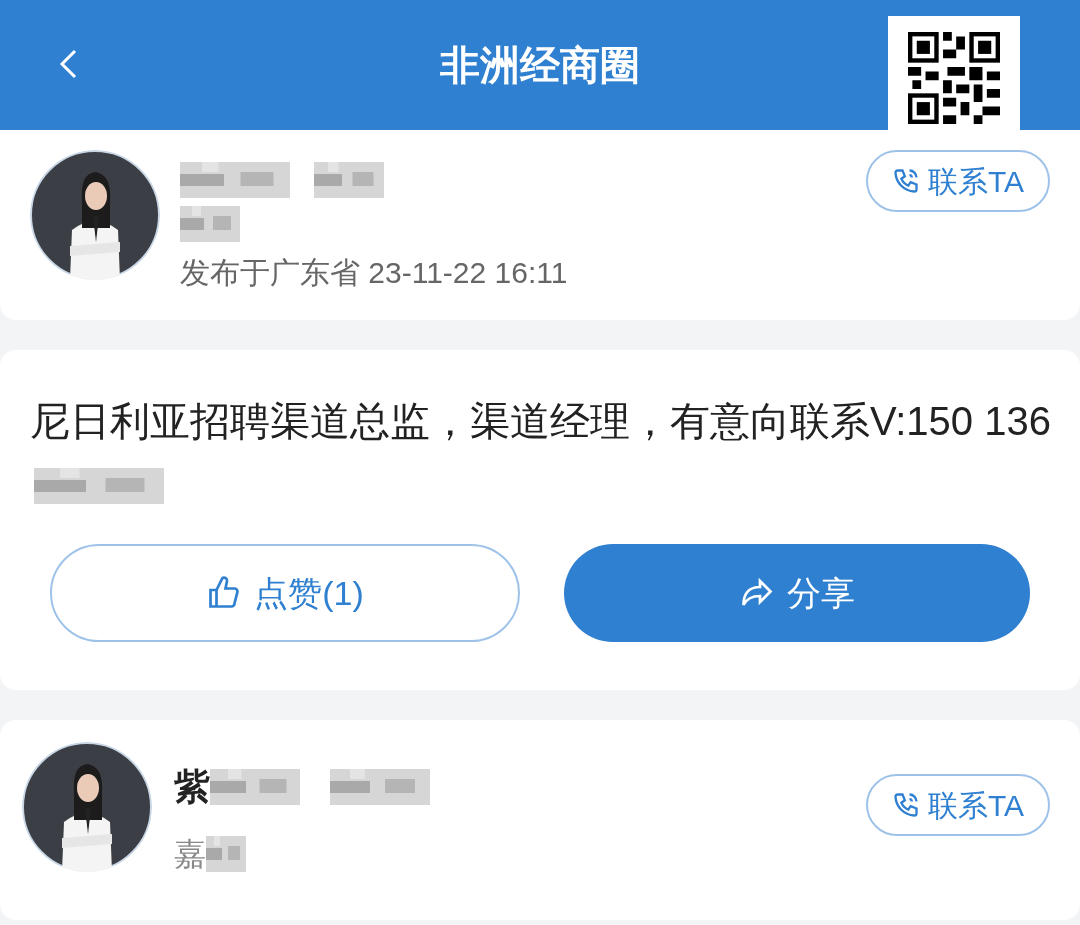 The height and width of the screenshot is (925, 1080). I want to click on author-name: 紫, so click(192, 787).